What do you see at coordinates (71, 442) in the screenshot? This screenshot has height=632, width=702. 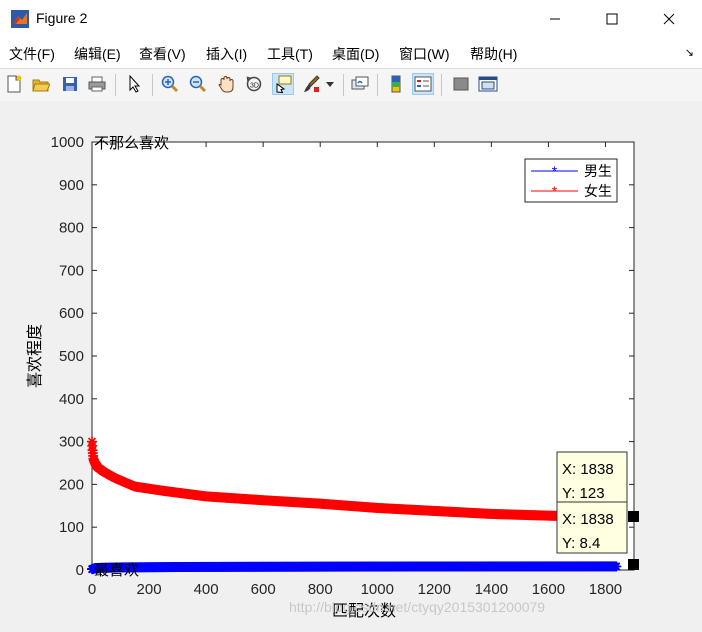 I see `y-tick-label: 300` at bounding box center [71, 442].